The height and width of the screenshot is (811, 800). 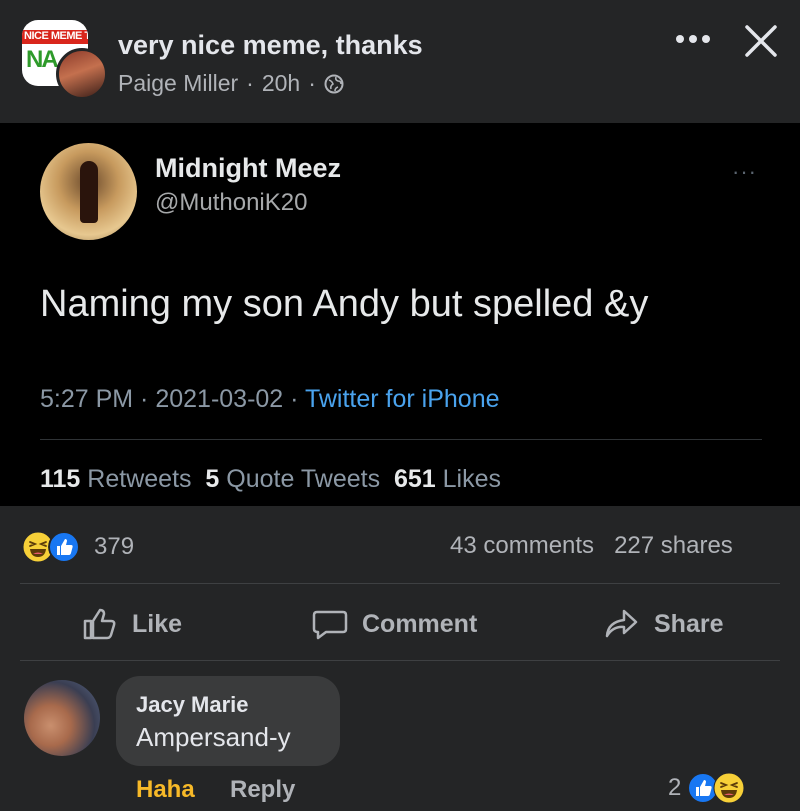 What do you see at coordinates (729, 788) in the screenshot?
I see `haha-reaction-icon-small` at bounding box center [729, 788].